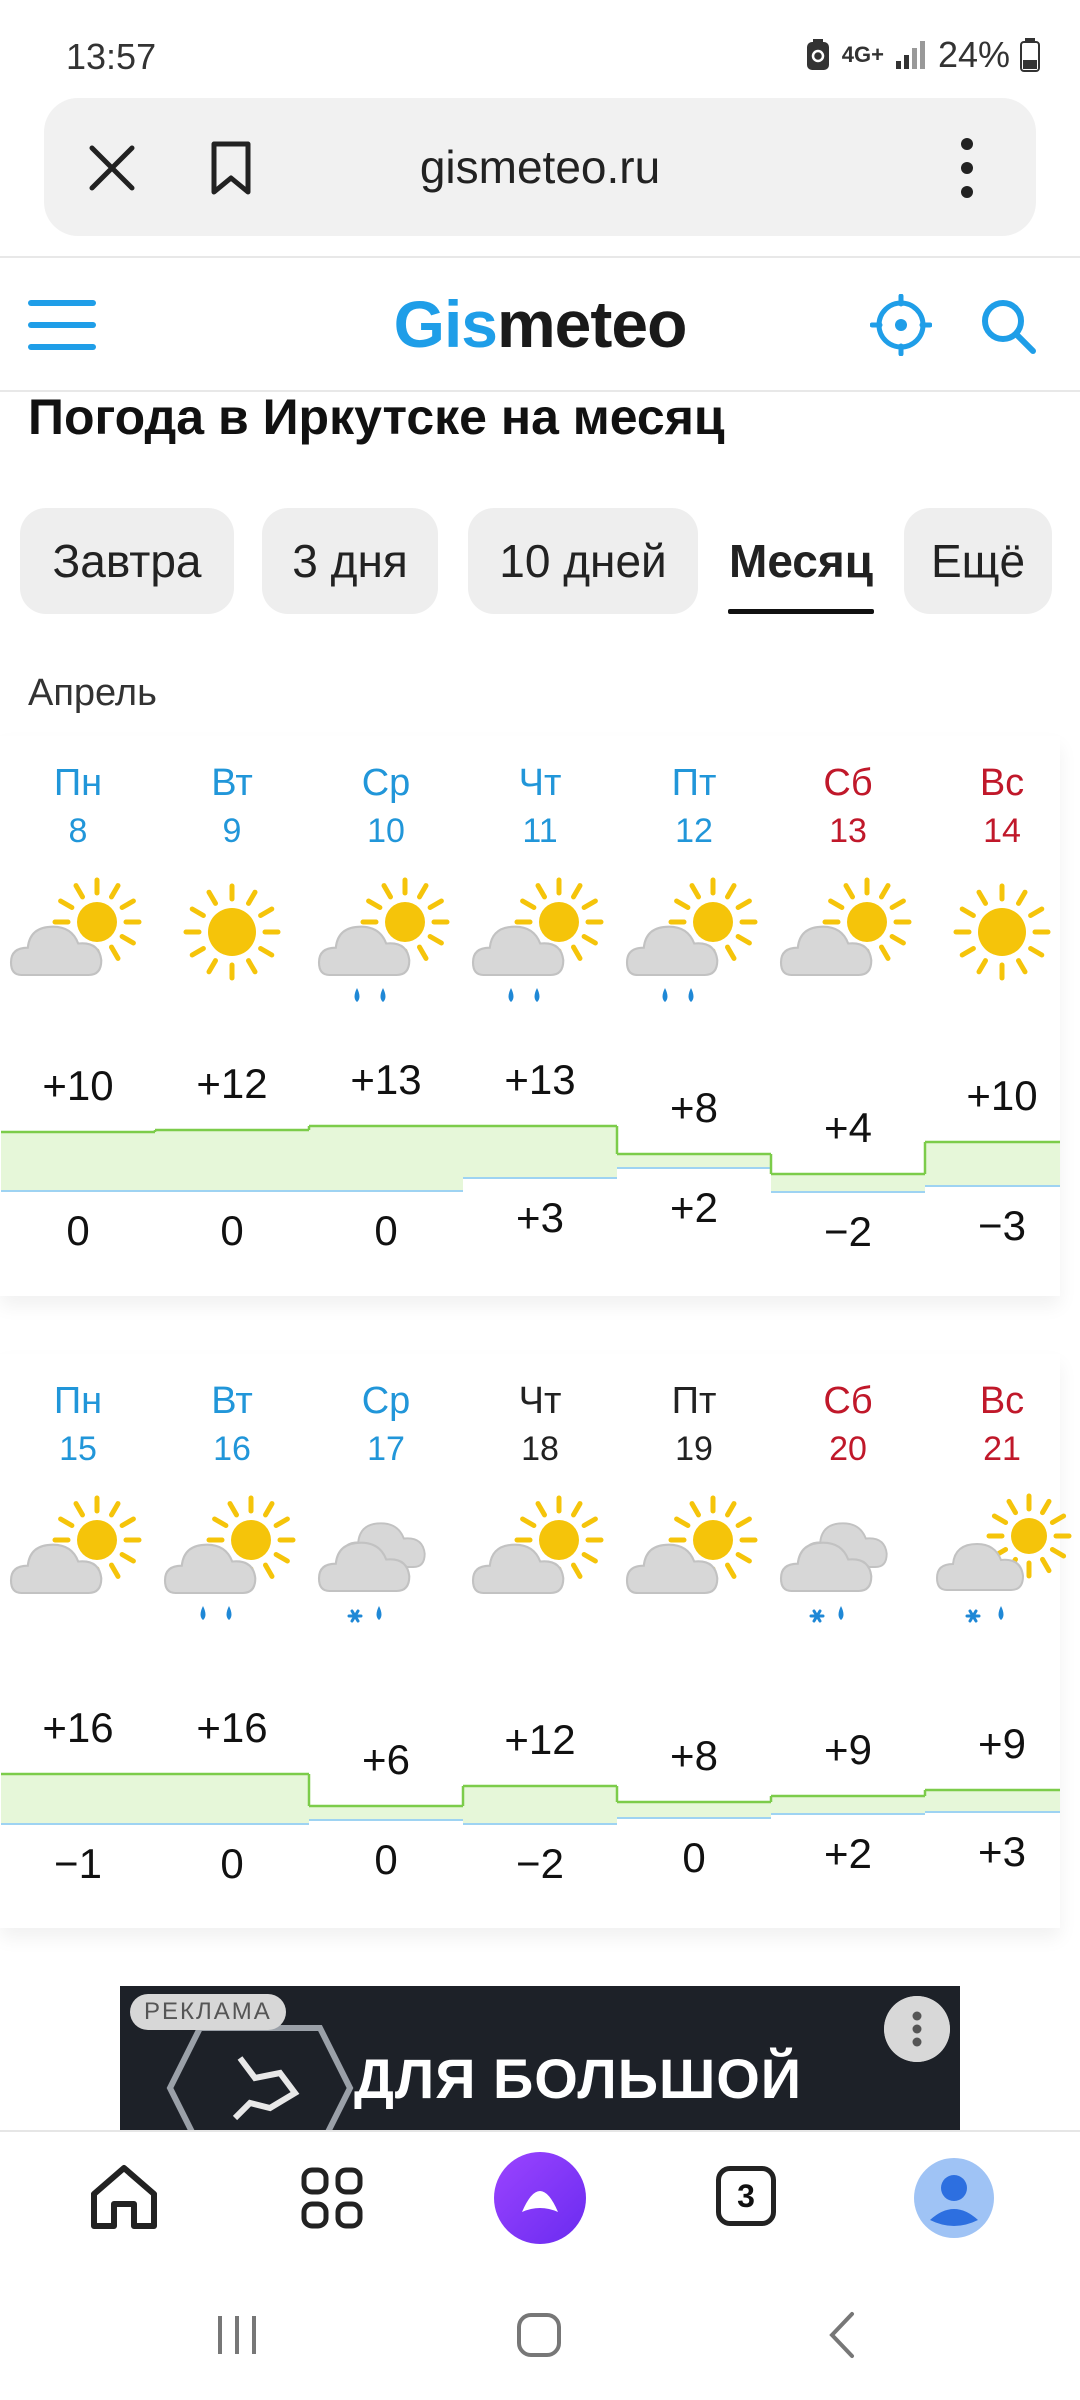 This screenshot has height=2400, width=1080. Describe the element at coordinates (973, 54) in the screenshot. I see `battery-percent: 24%` at that location.